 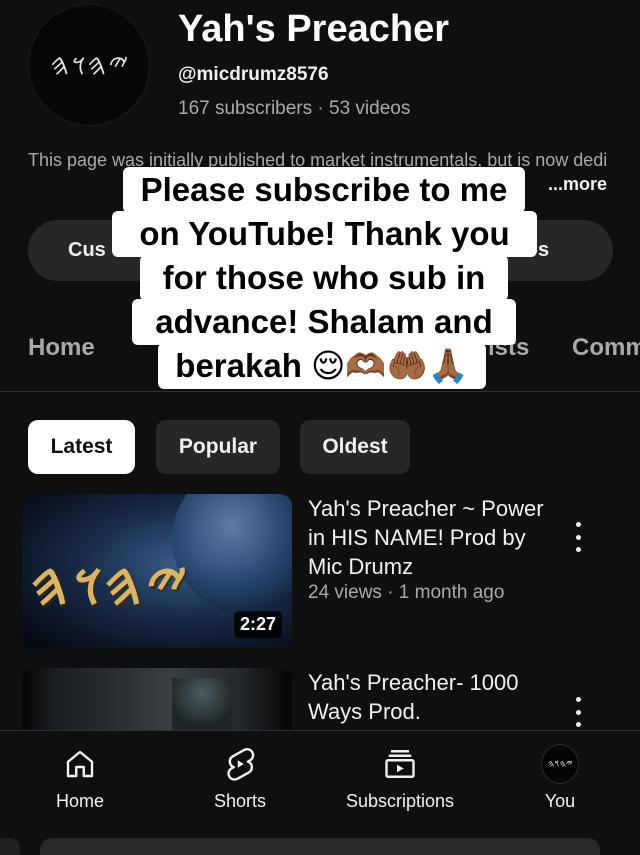 I want to click on overlay-caption-line: for those who sub in, so click(x=324, y=278).